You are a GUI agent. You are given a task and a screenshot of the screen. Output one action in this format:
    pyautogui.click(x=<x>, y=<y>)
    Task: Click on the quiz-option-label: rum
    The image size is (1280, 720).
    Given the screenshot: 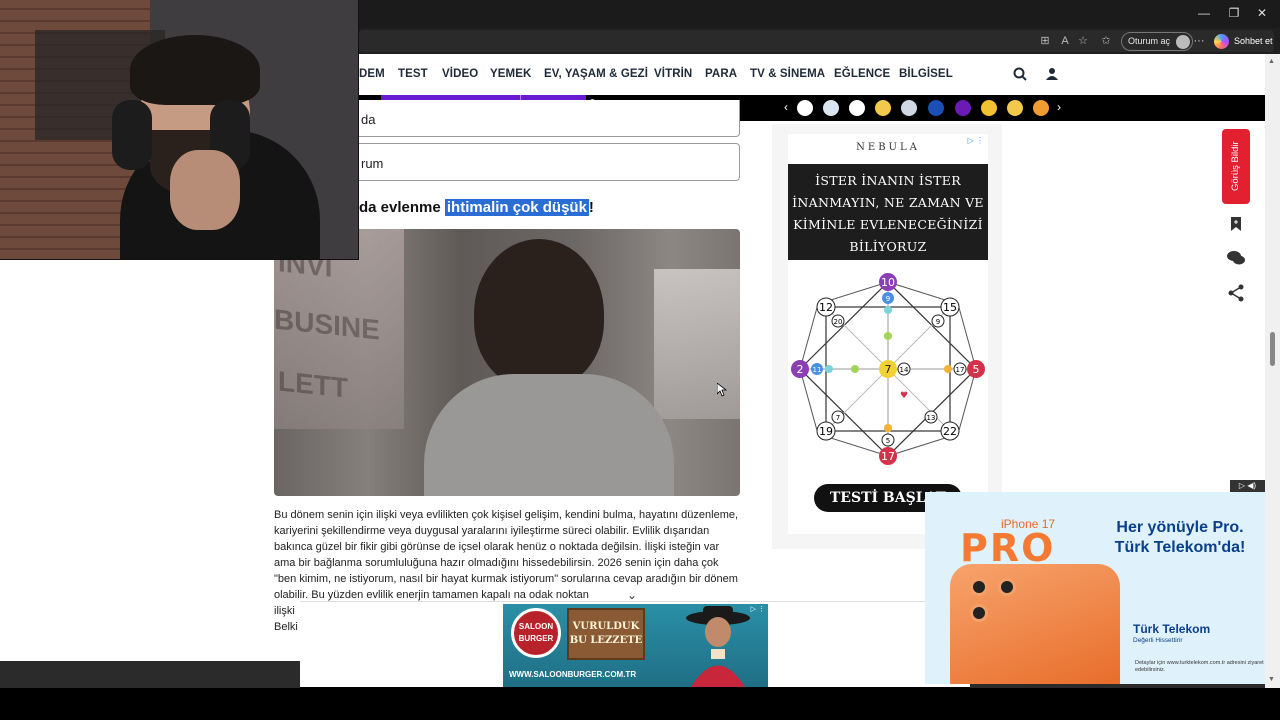 What is the action you would take?
    pyautogui.click(x=372, y=163)
    